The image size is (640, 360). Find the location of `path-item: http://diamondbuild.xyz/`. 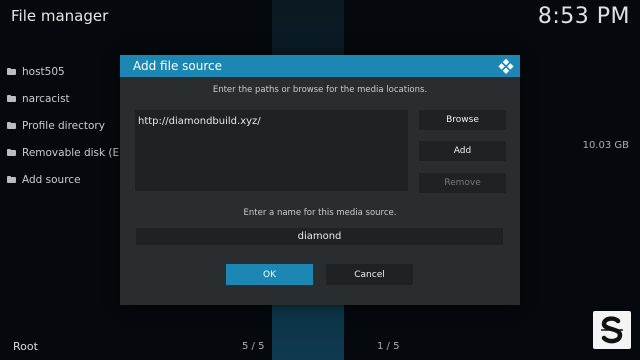

path-item: http://diamondbuild.xyz/ is located at coordinates (199, 121).